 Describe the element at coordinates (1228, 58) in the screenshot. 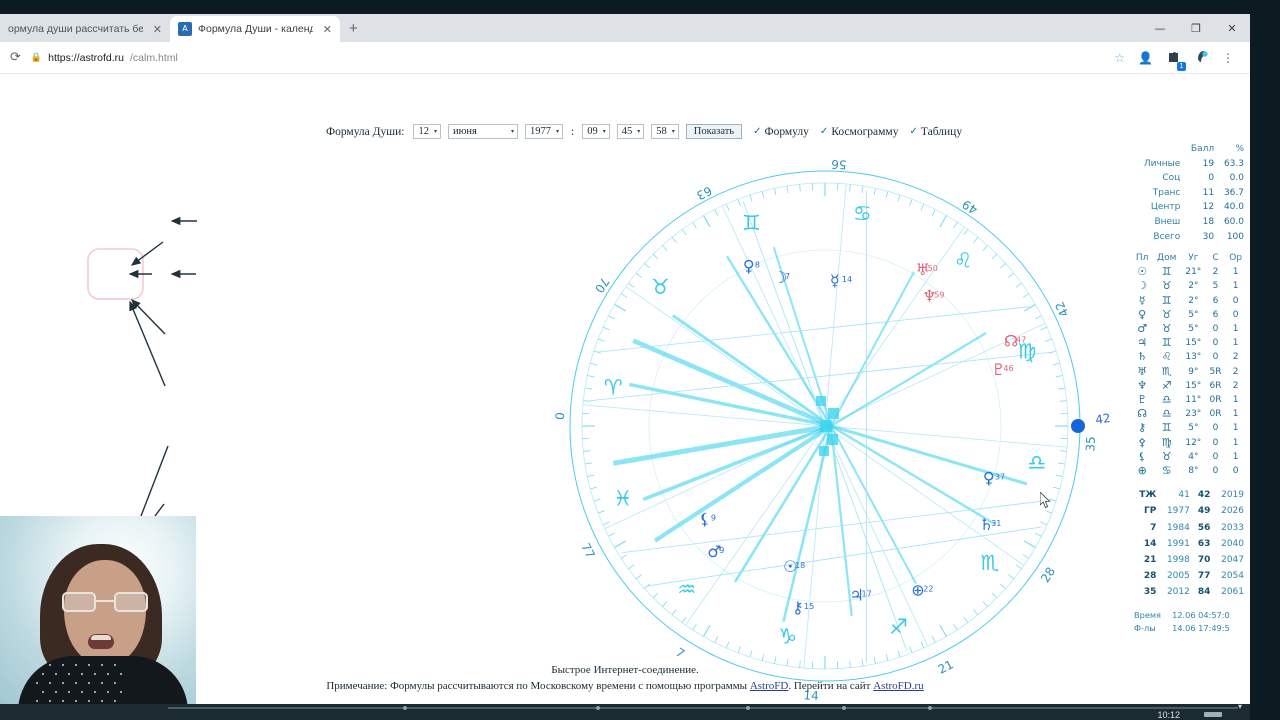

I see `browser-menu-icon: ⋮` at that location.